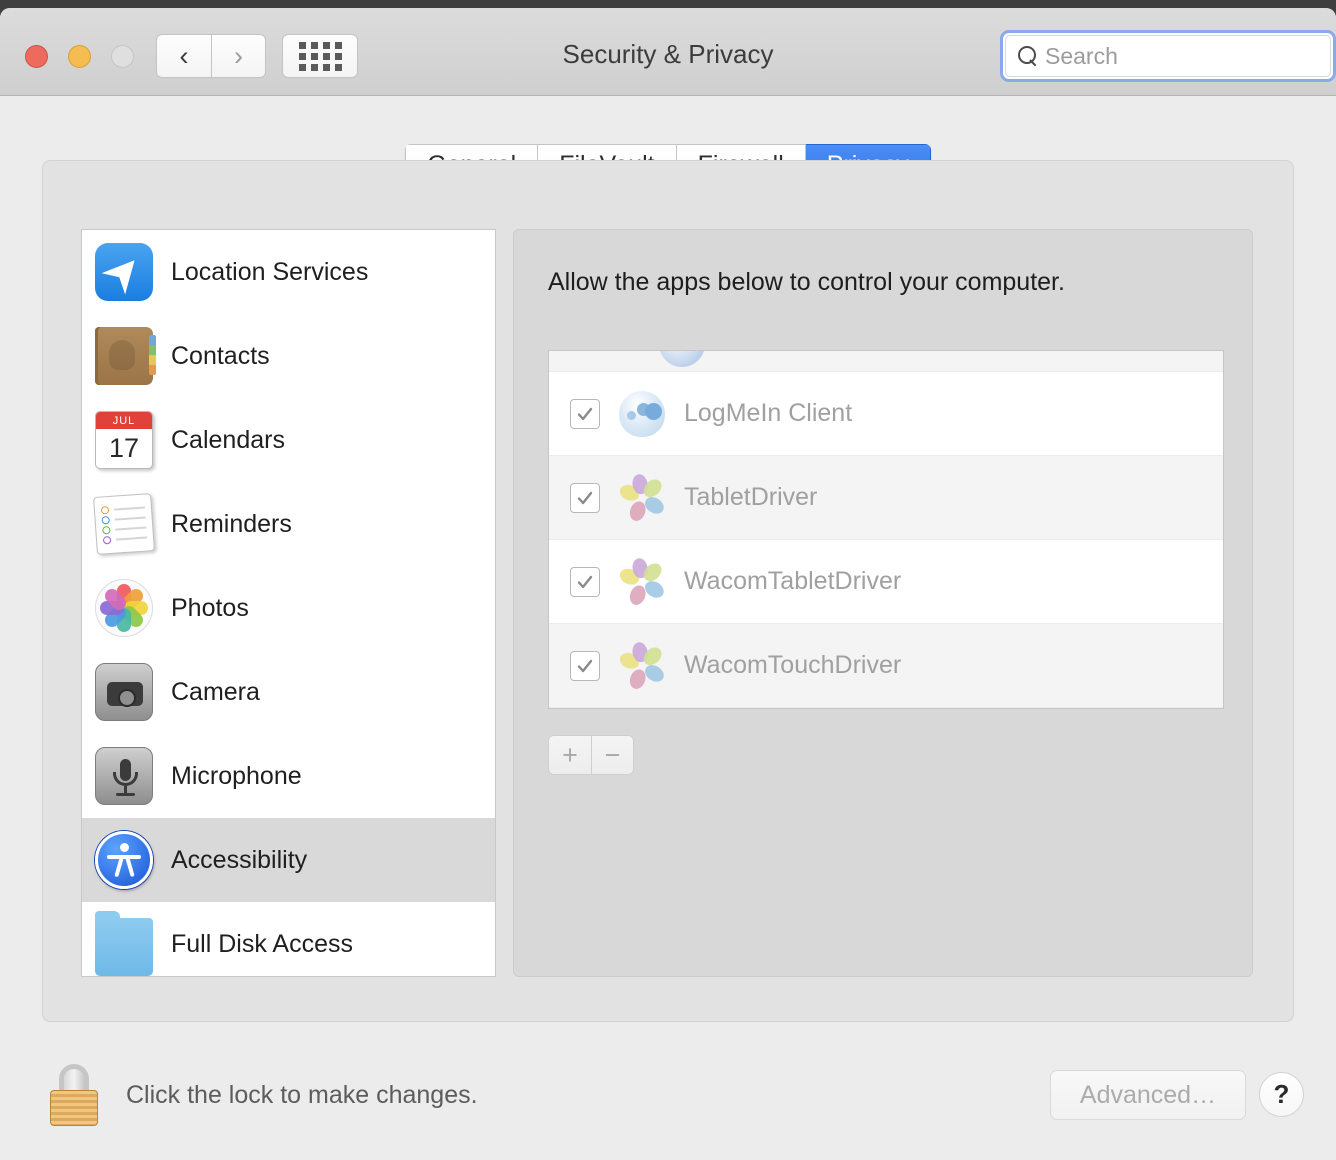 The image size is (1336, 1160). What do you see at coordinates (124, 608) in the screenshot?
I see `photos-icon` at bounding box center [124, 608].